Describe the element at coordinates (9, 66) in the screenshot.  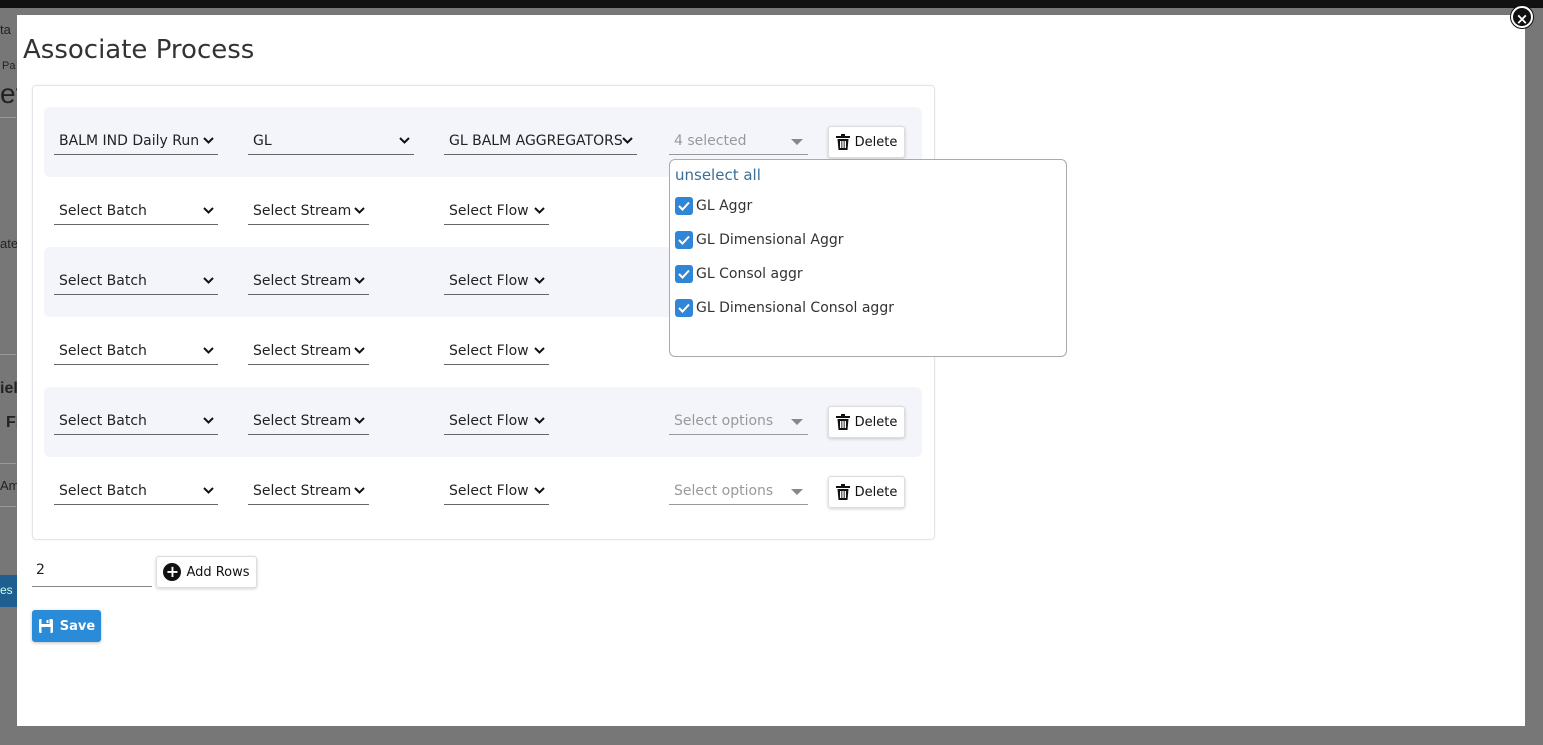
I see `bg-fragment: Pa` at that location.